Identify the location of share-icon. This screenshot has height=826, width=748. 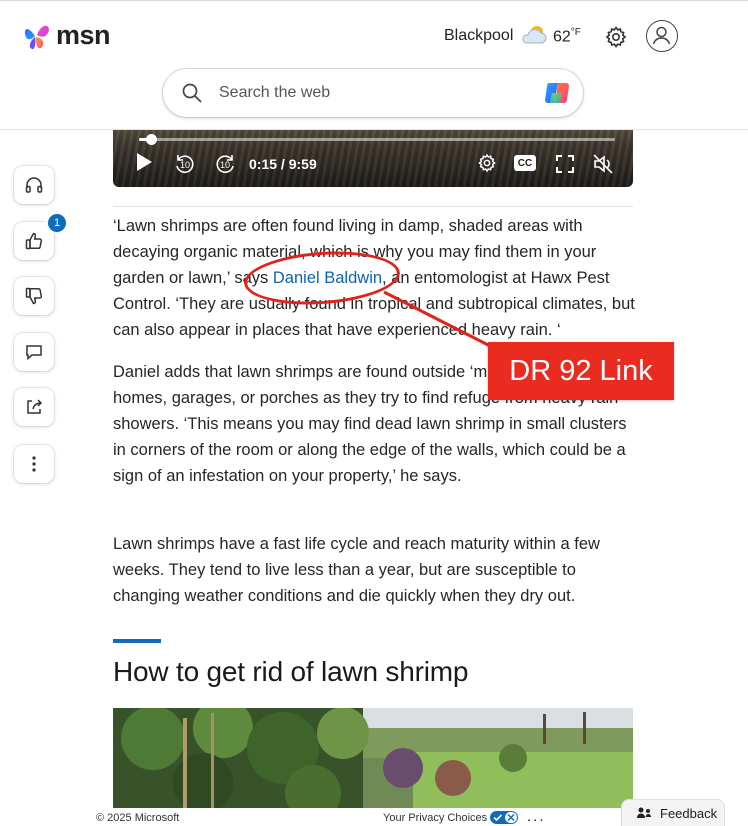
(35, 406).